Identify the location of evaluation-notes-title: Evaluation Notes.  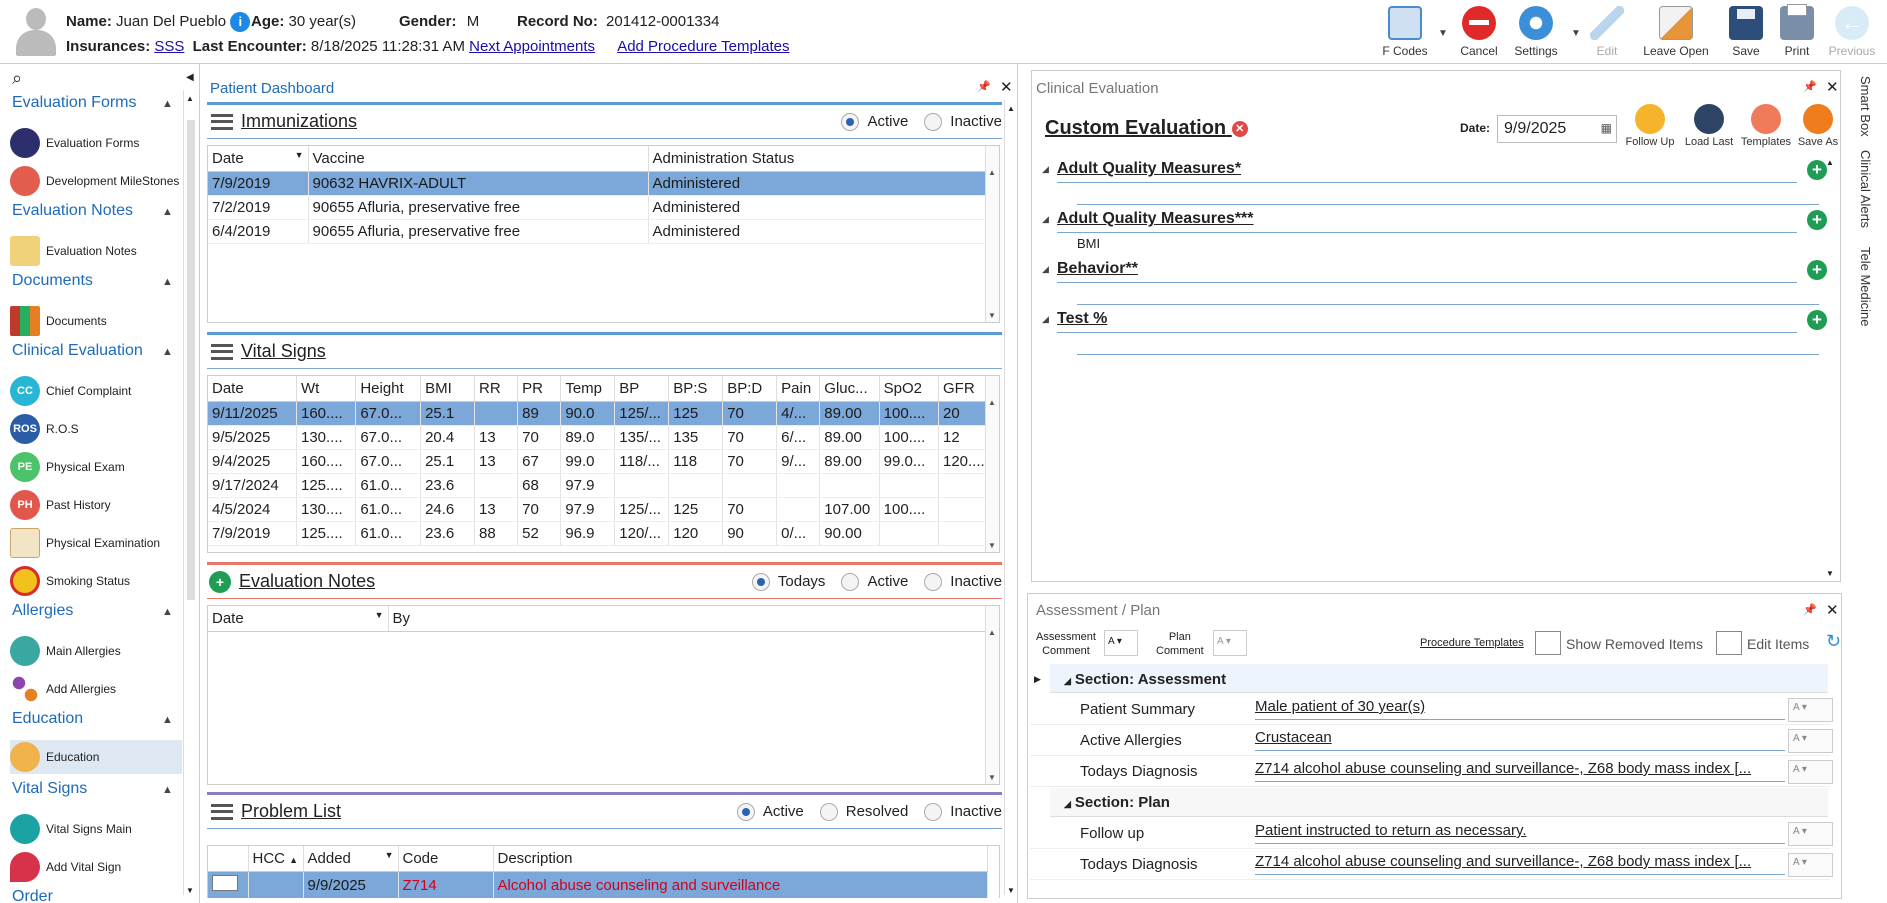
(307, 581).